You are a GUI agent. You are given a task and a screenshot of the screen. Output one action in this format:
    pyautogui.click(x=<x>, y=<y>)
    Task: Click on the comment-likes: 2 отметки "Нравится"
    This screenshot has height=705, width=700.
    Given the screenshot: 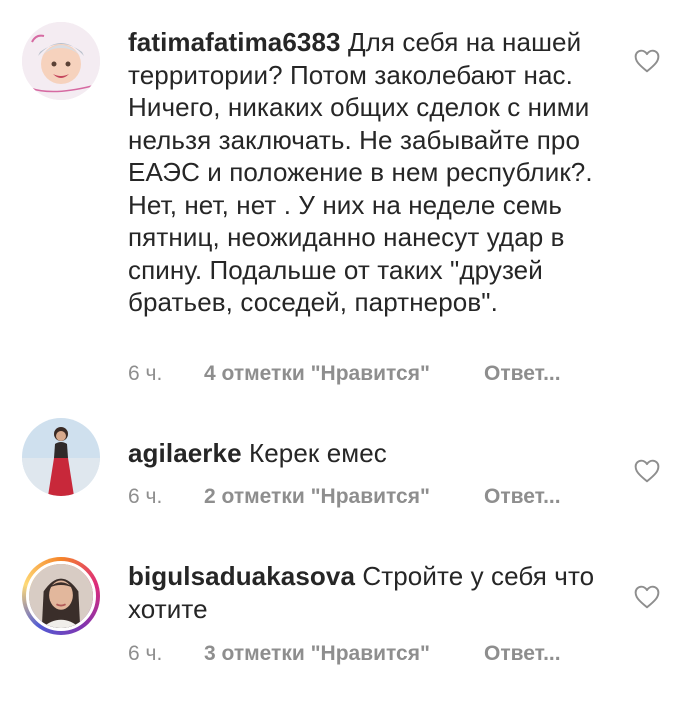 What is the action you would take?
    pyautogui.click(x=344, y=497)
    